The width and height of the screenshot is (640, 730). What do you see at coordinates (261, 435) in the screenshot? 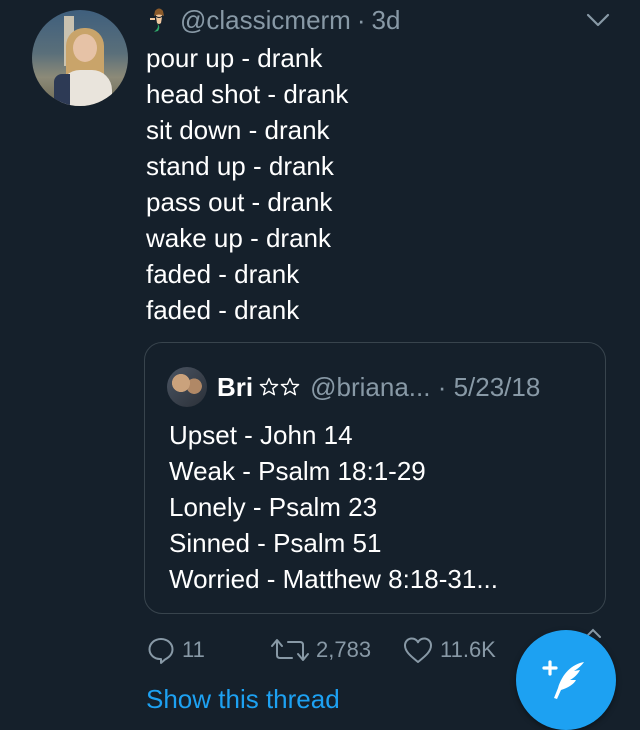
I see `quoted-line: Upset - John 14` at bounding box center [261, 435].